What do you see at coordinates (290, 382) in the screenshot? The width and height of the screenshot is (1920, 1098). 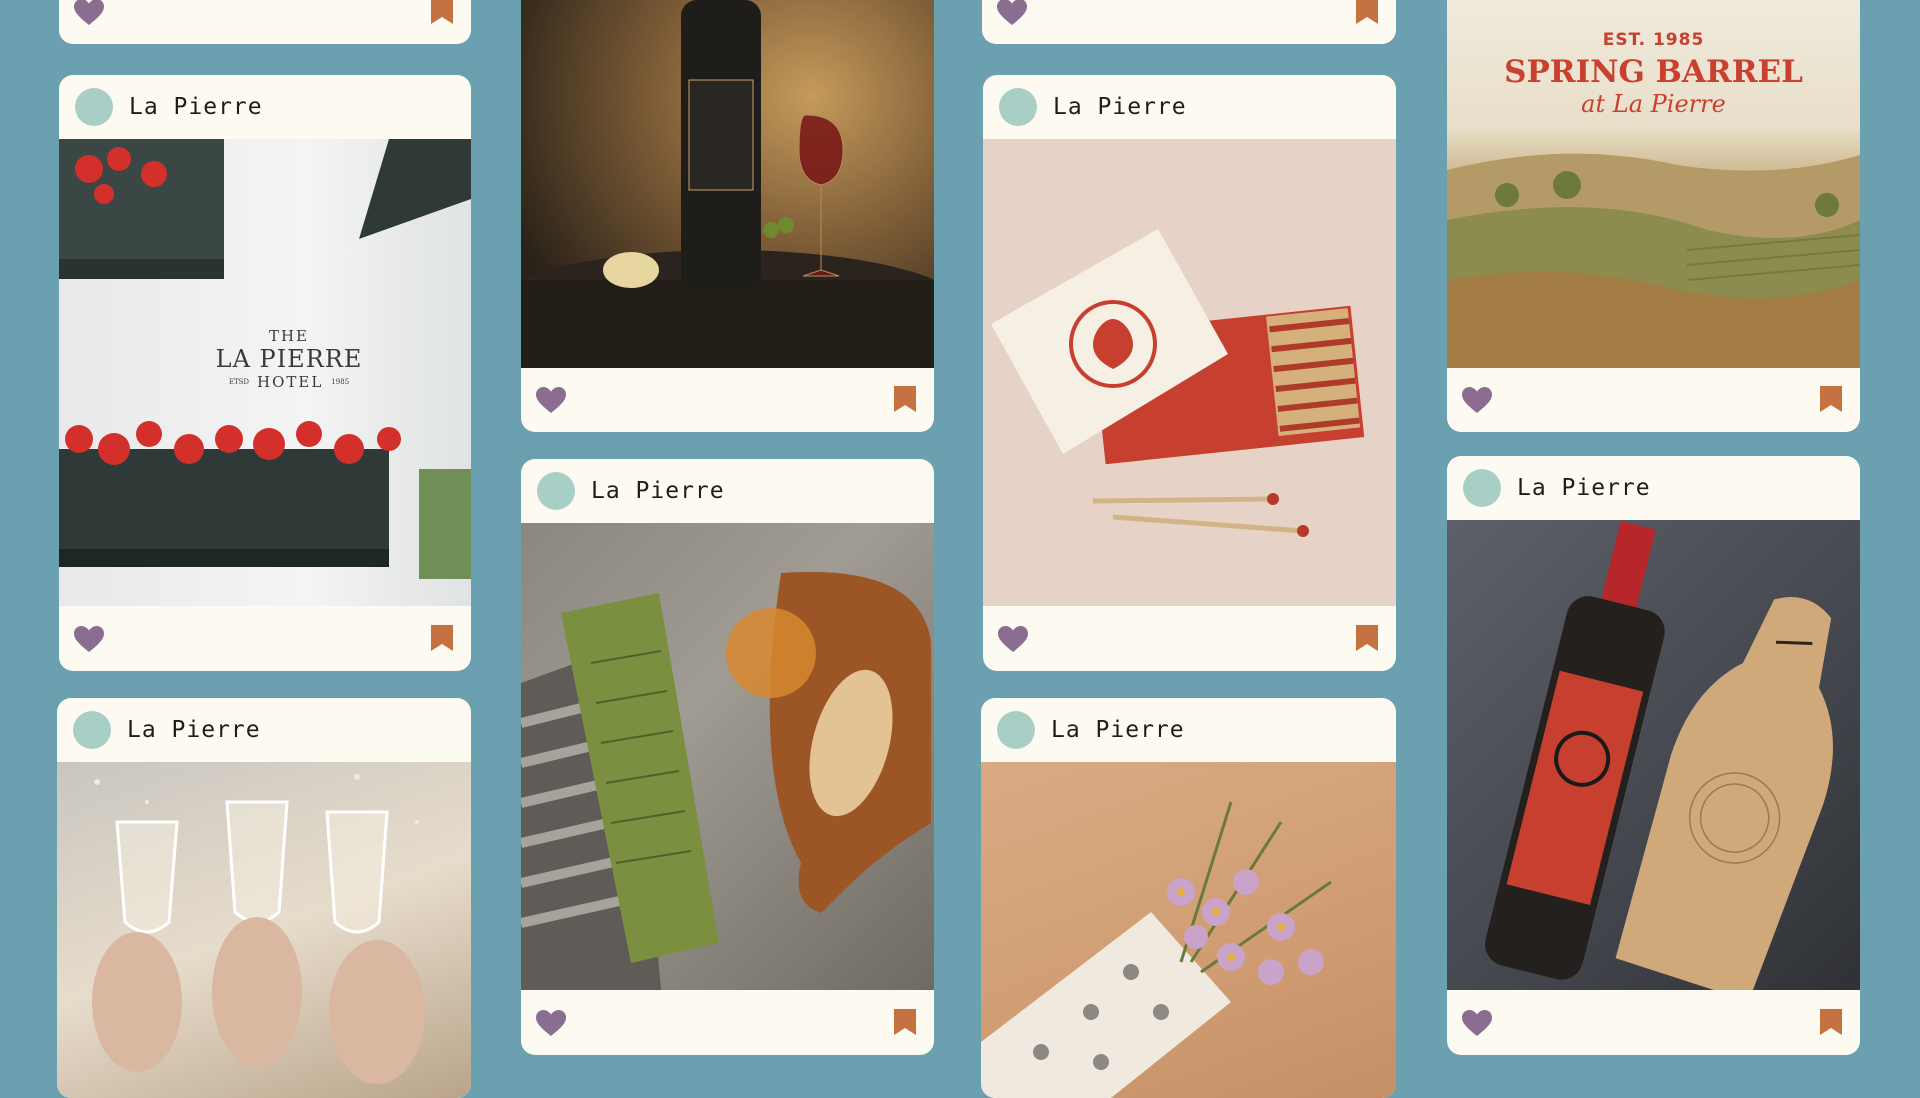 I see `hotel-sign-hotel: HOTEL` at bounding box center [290, 382].